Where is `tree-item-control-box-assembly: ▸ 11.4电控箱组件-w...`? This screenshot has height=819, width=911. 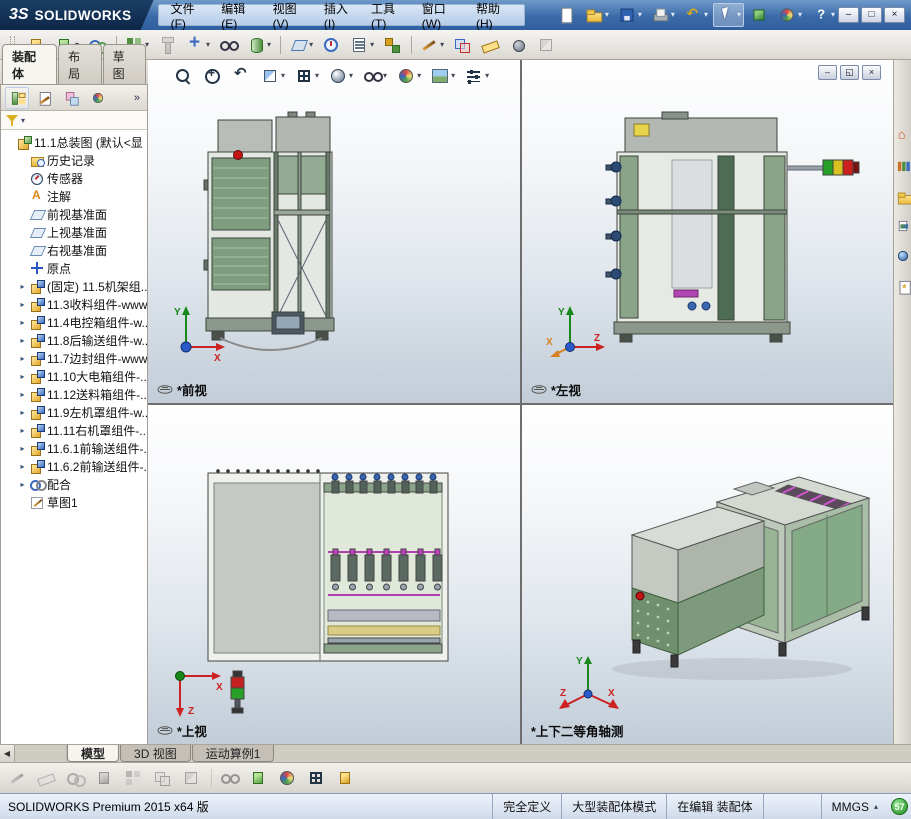 tree-item-control-box-assembly: ▸ 11.4电控箱组件-w... is located at coordinates (74, 322).